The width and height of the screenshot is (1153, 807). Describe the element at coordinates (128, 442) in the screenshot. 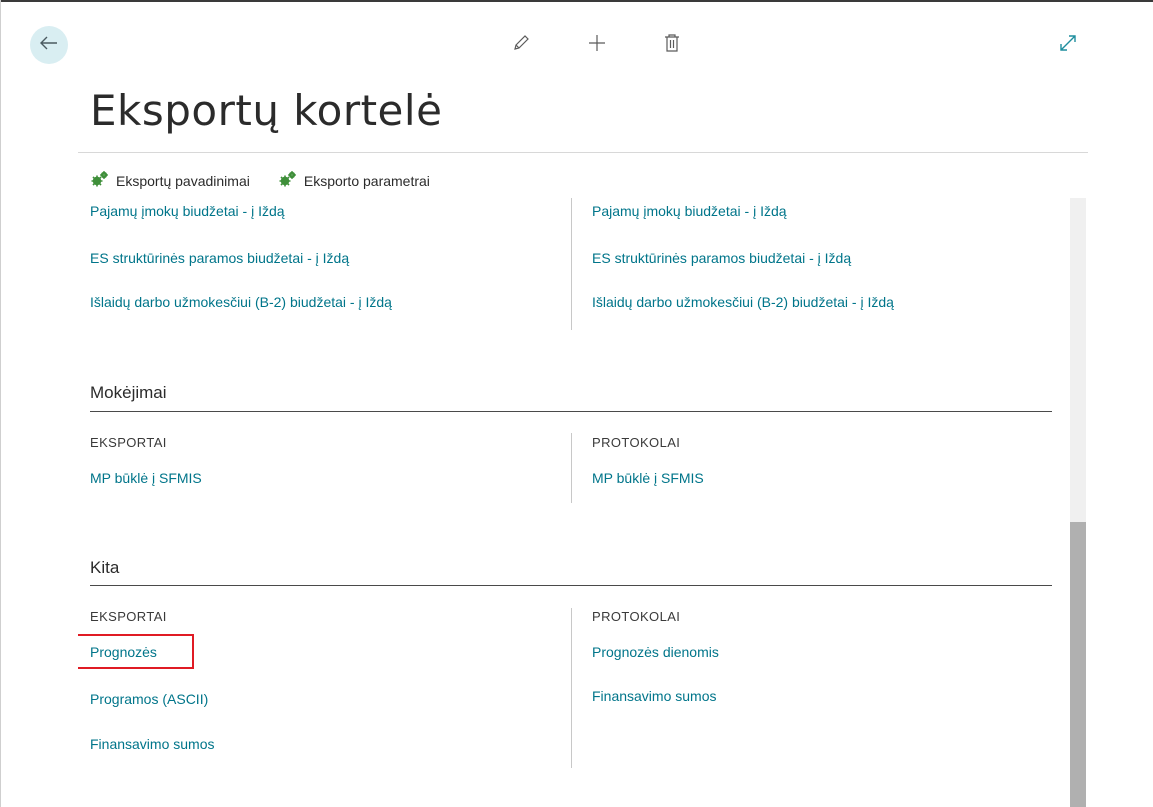

I see `mokejimai-exports-header: EKSPORTAI` at that location.